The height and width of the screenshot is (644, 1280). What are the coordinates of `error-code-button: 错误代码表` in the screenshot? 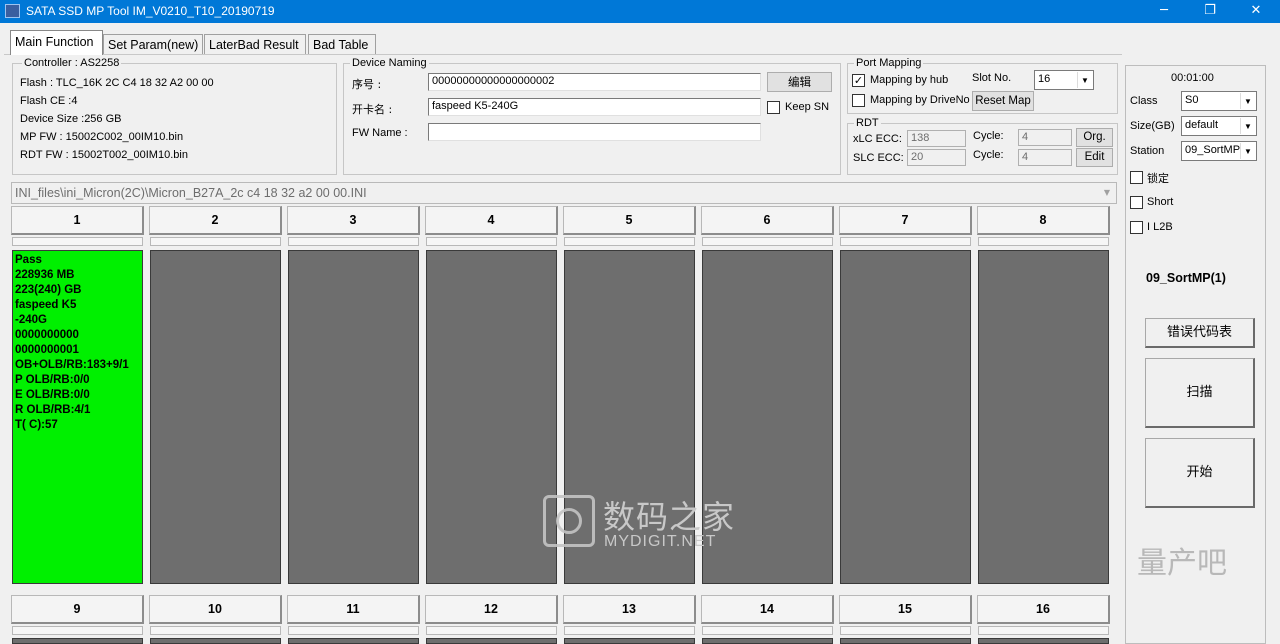 It's located at (1200, 333).